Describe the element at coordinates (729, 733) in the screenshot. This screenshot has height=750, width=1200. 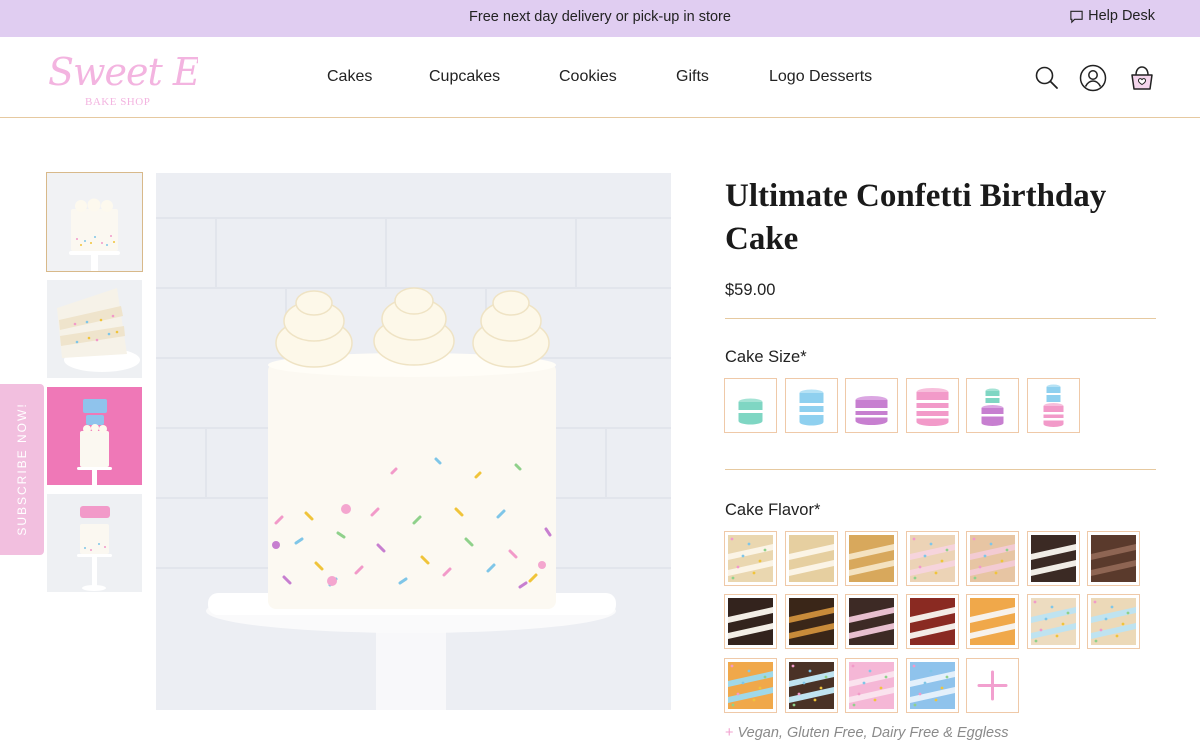
I see `dietary-plus: +` at that location.